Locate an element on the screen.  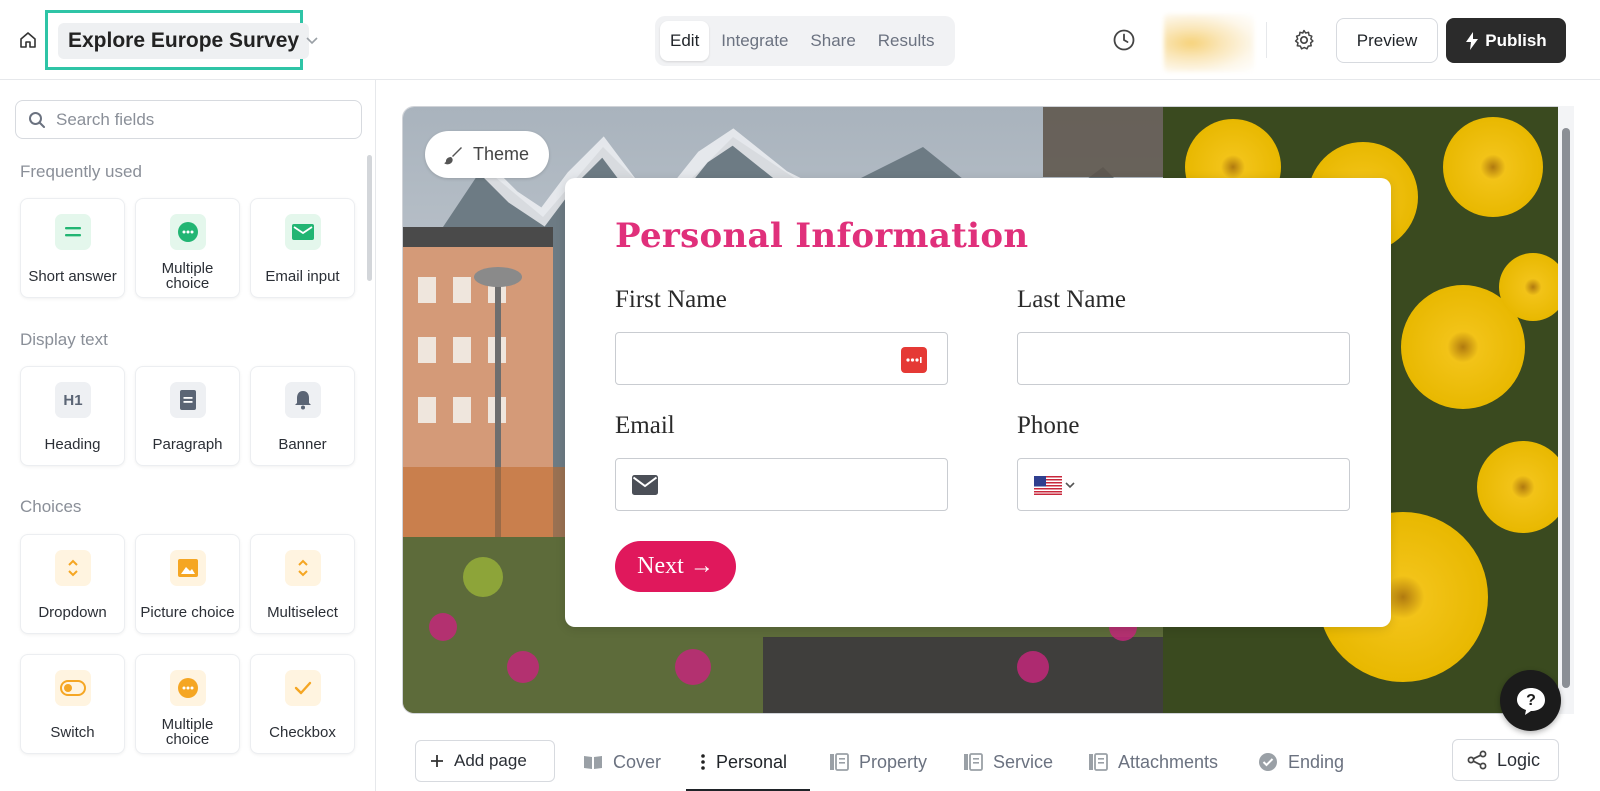
theme-label: Theme is located at coordinates (501, 154).